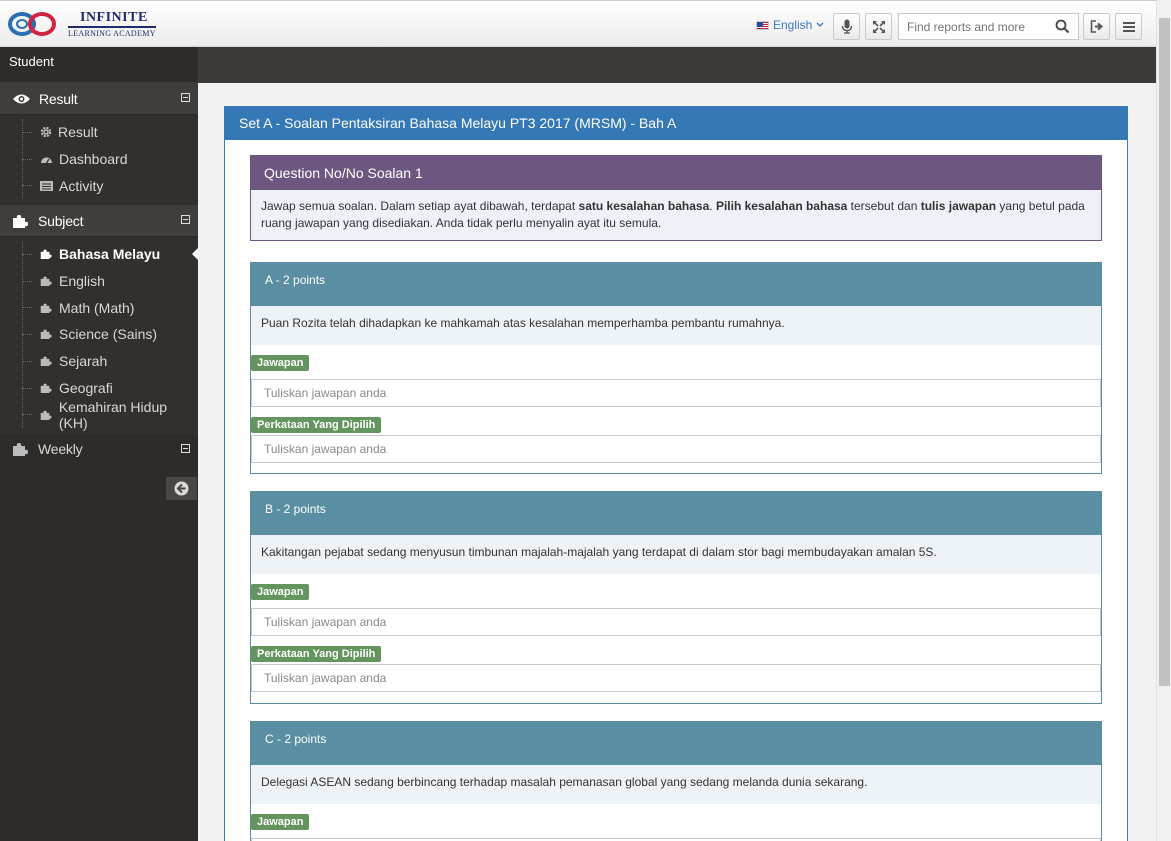 Image resolution: width=1171 pixels, height=841 pixels. What do you see at coordinates (99, 132) in the screenshot?
I see `sidebar-item-result: Result` at bounding box center [99, 132].